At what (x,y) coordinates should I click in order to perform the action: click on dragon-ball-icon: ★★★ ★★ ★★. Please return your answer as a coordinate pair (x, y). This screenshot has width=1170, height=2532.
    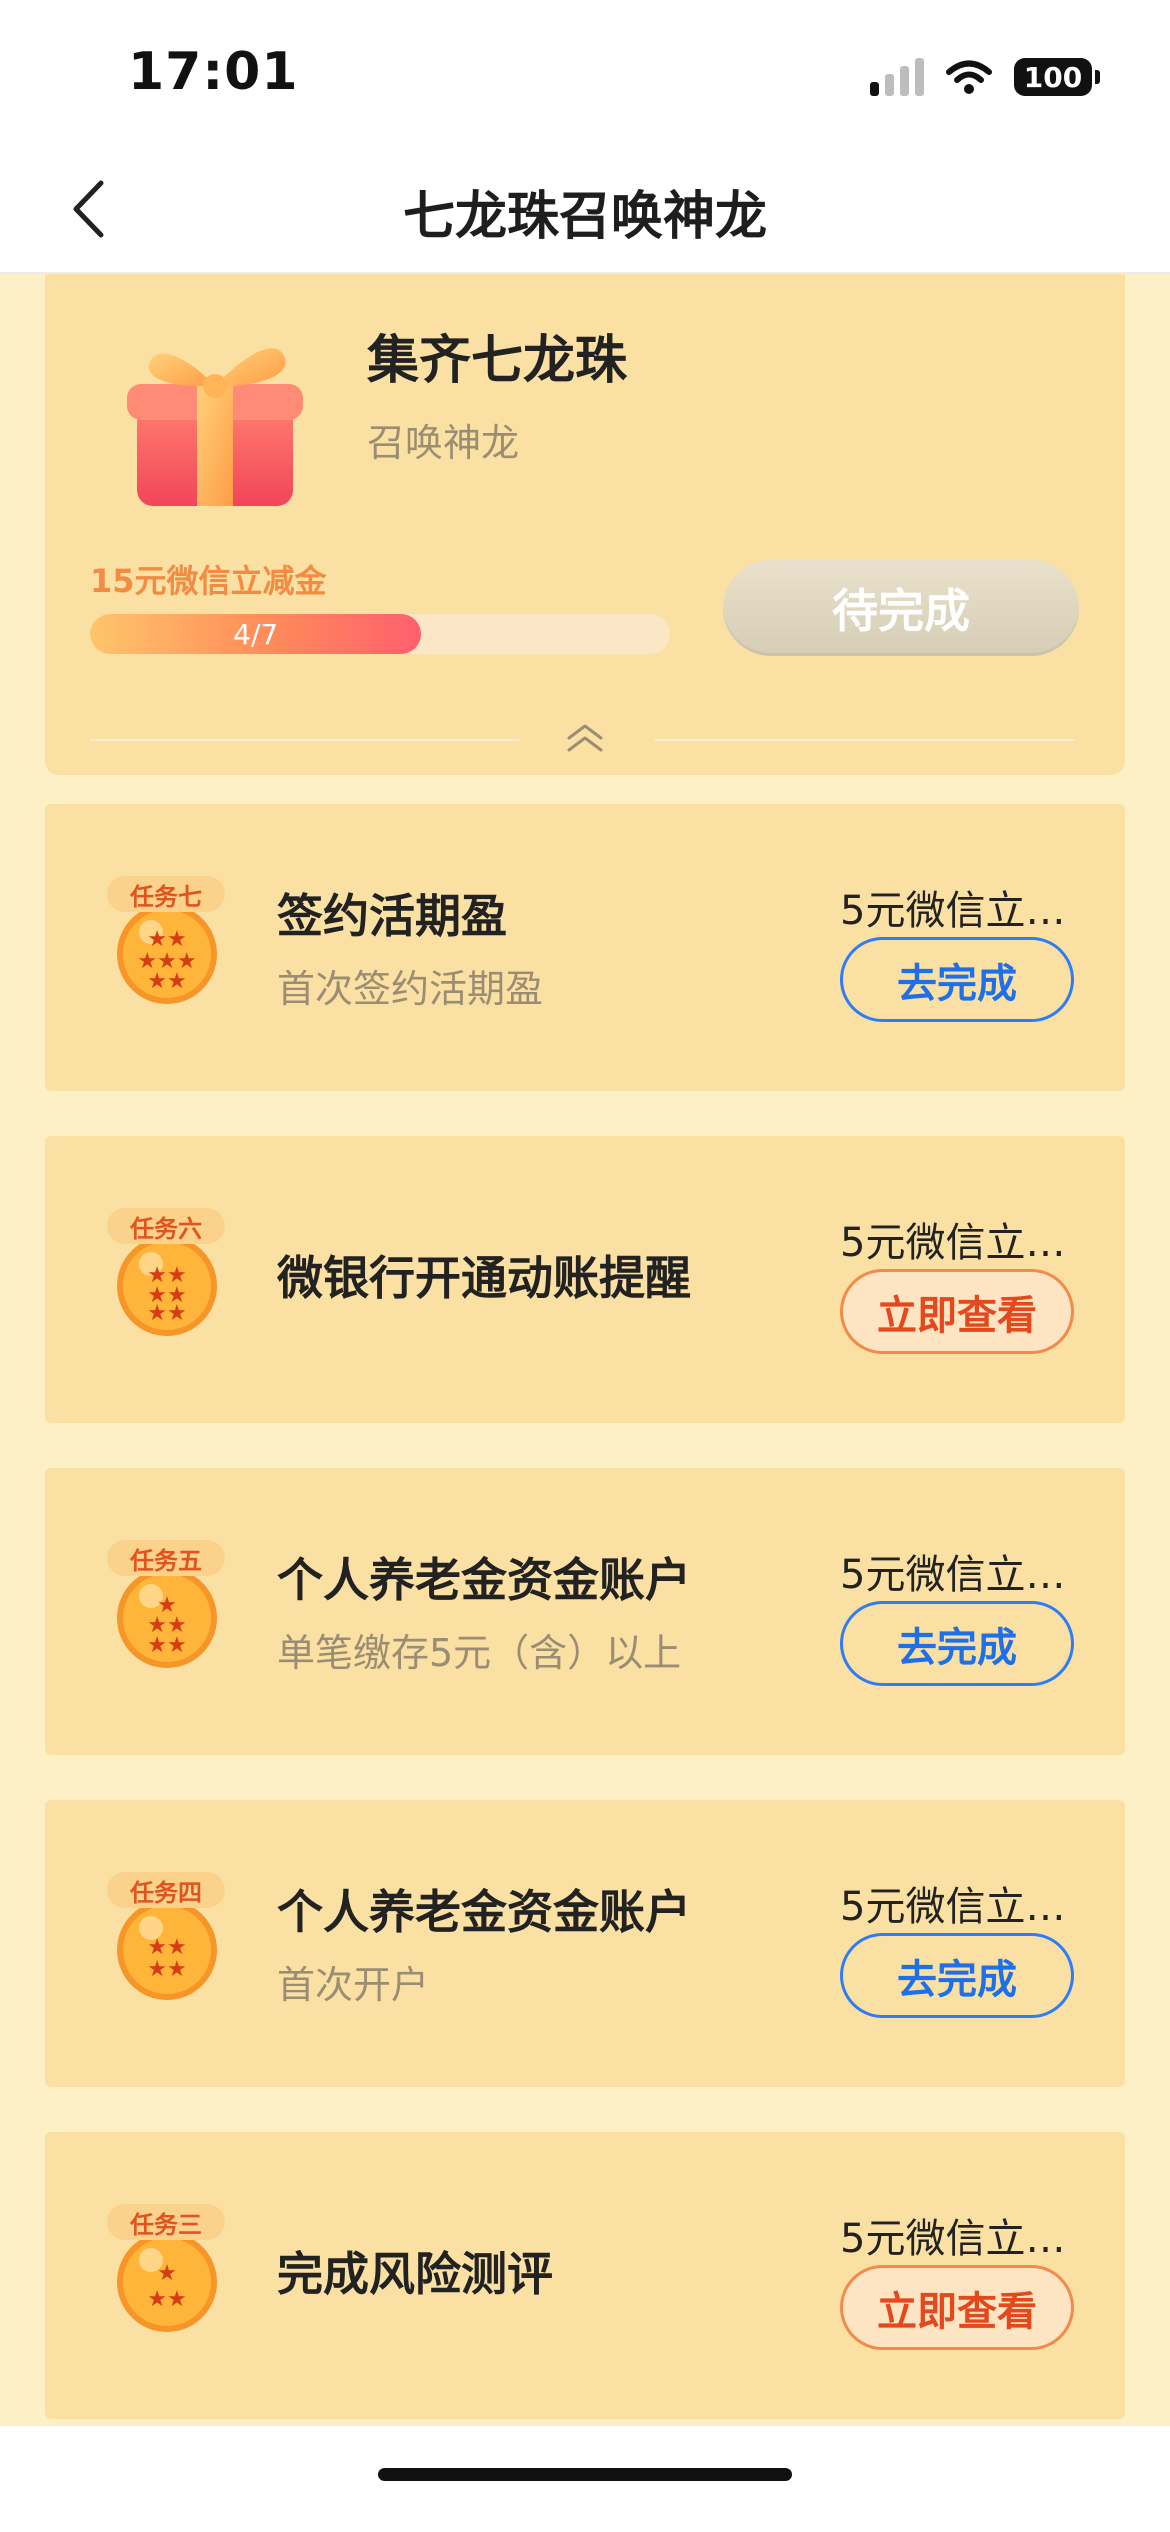
    Looking at the image, I should click on (167, 954).